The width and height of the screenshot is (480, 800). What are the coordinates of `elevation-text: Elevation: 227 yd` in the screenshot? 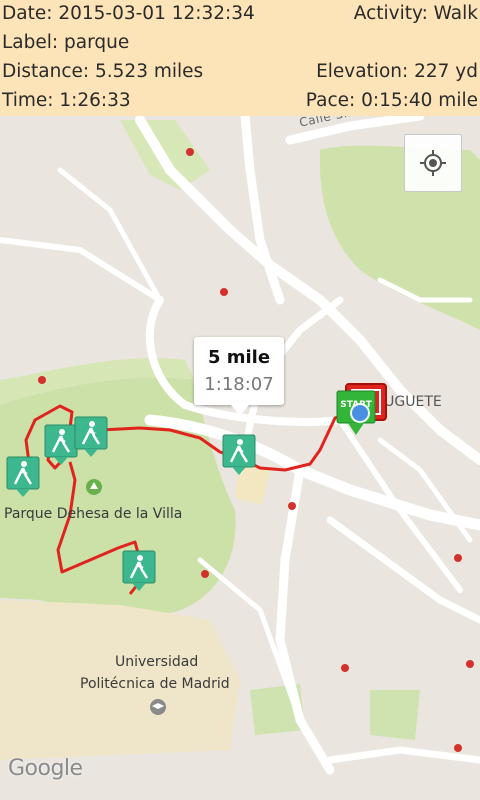 It's located at (397, 71).